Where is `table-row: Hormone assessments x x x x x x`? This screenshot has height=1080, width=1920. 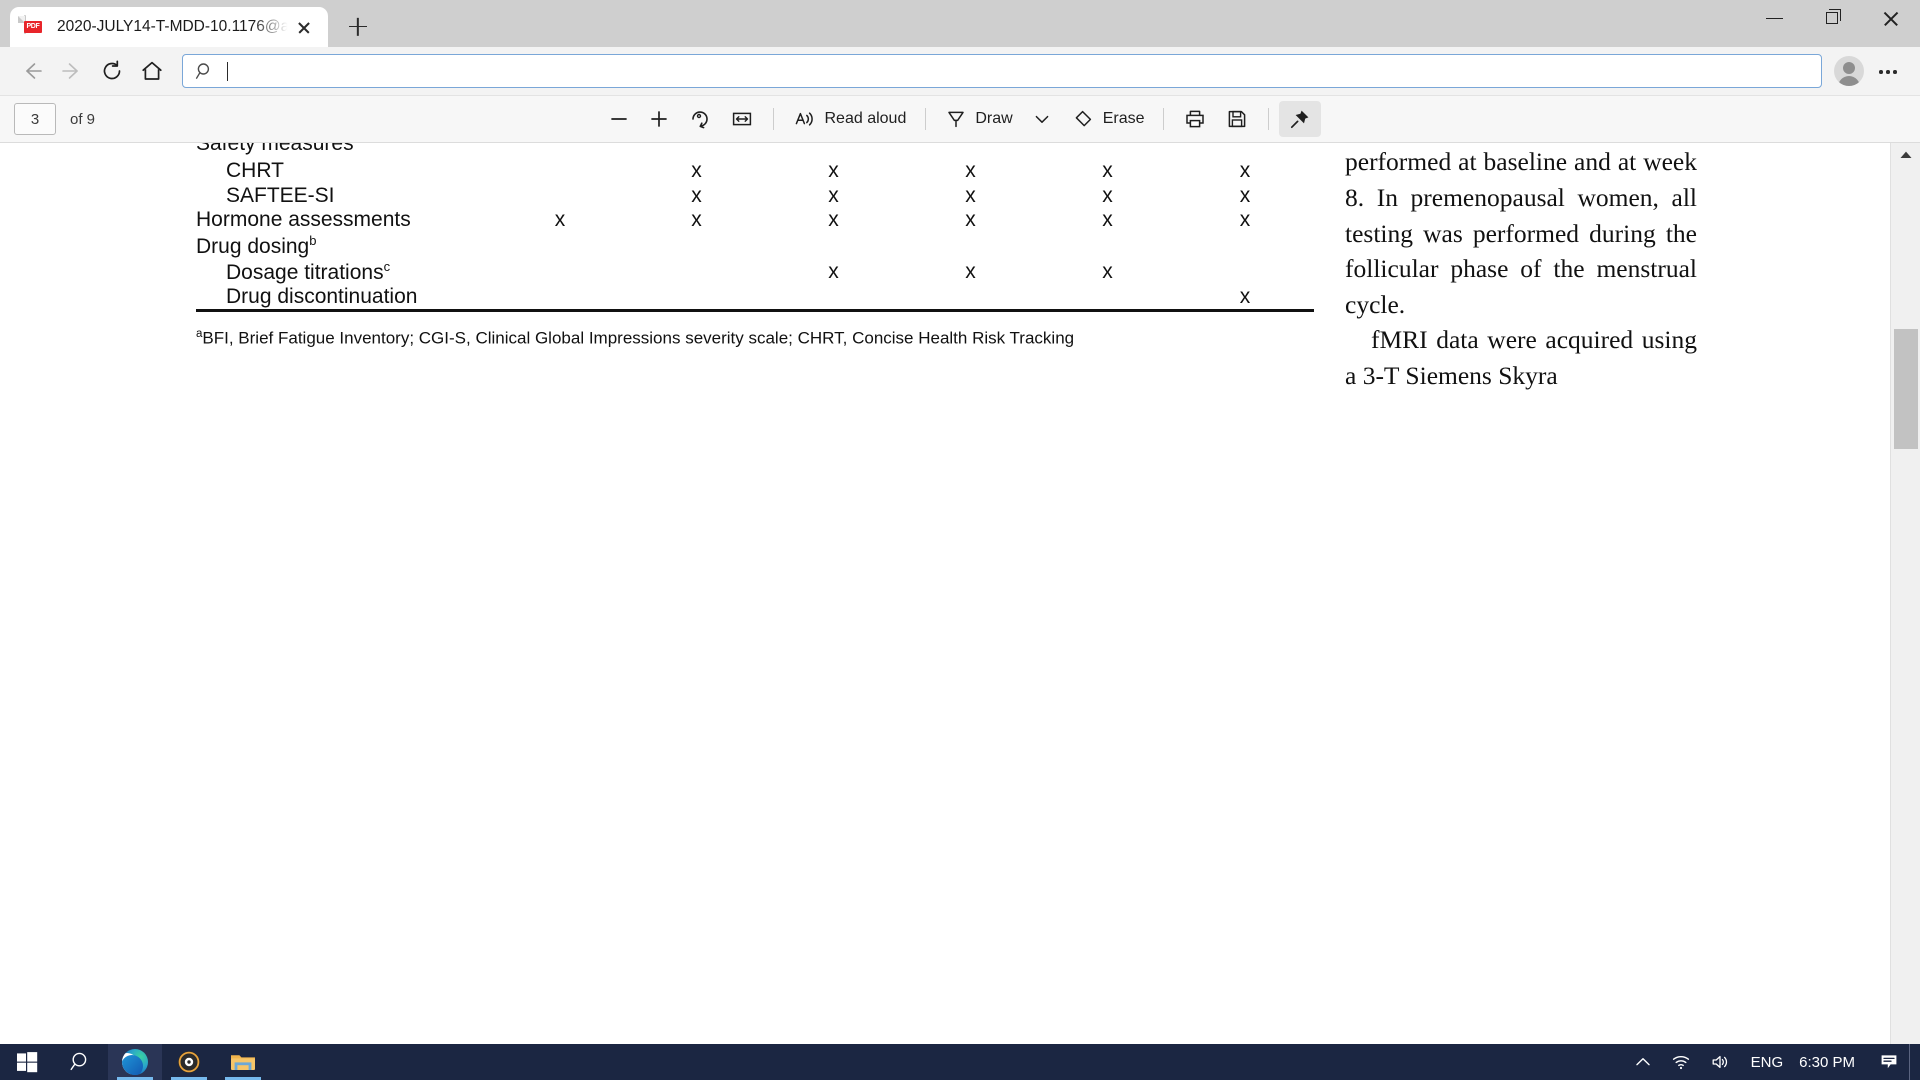 table-row: Hormone assessments x x x x x x is located at coordinates (755, 220).